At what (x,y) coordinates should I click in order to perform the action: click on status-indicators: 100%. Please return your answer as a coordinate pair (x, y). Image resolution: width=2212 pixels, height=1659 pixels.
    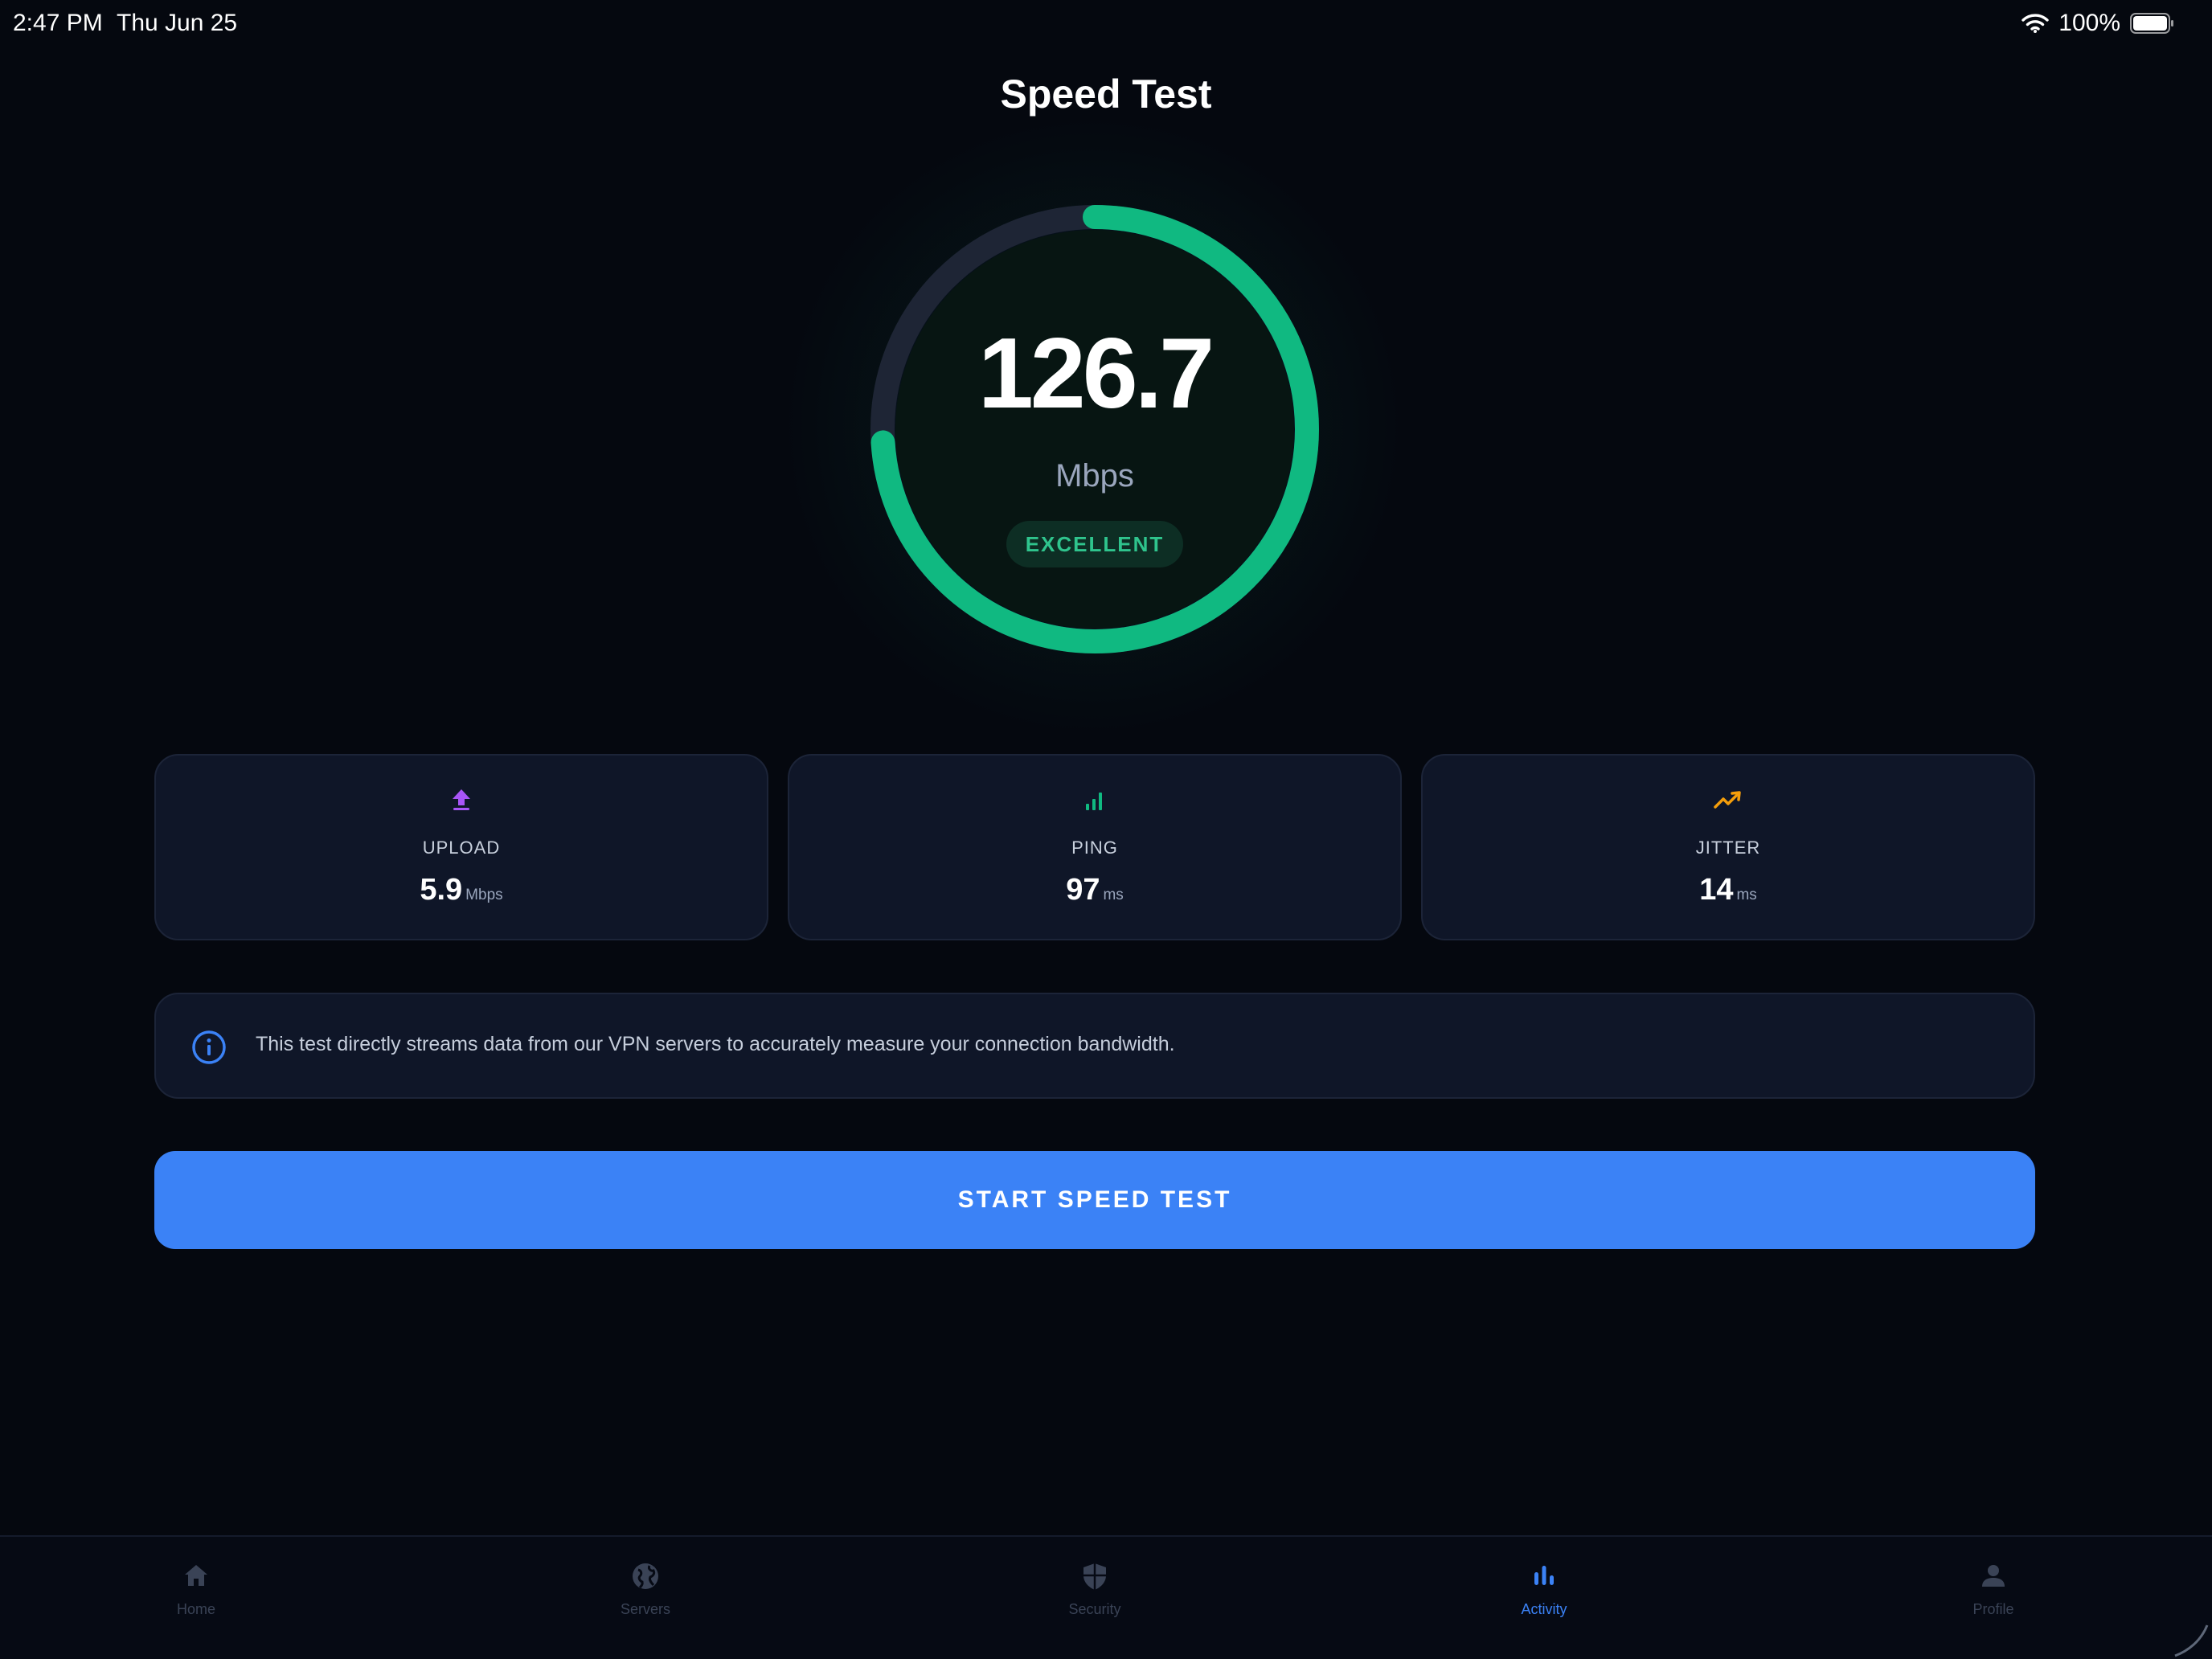
    Looking at the image, I should click on (2098, 23).